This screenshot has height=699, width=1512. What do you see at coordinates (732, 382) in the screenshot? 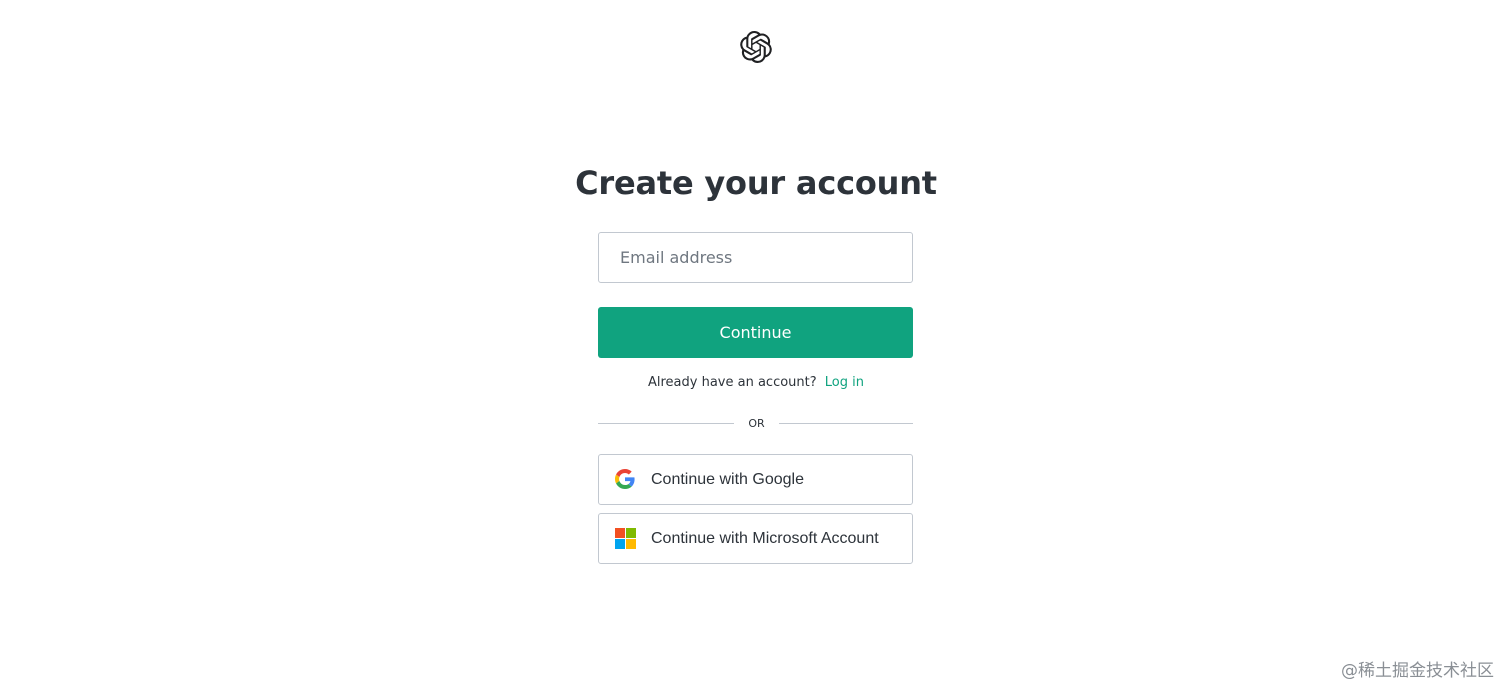
I see `login-prompt-text: Already have an account?` at bounding box center [732, 382].